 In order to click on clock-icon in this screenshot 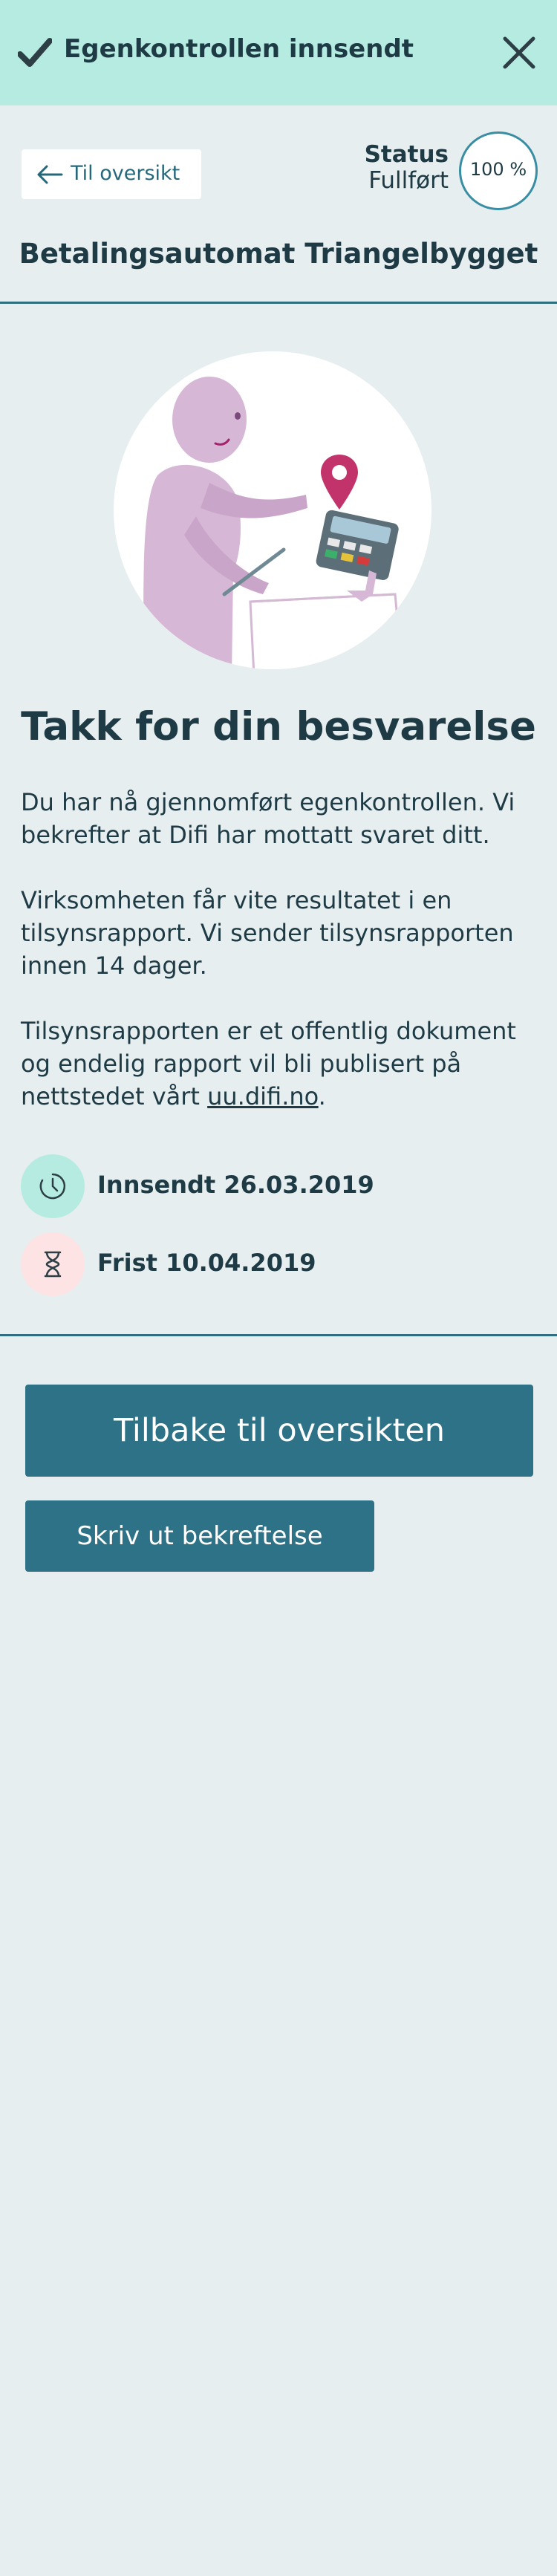, I will do `click(52, 1186)`.